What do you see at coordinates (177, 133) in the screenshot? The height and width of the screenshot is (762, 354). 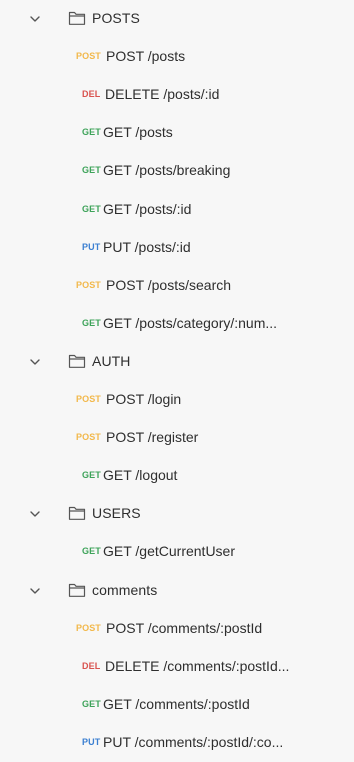 I see `request-item: GET GET /posts` at bounding box center [177, 133].